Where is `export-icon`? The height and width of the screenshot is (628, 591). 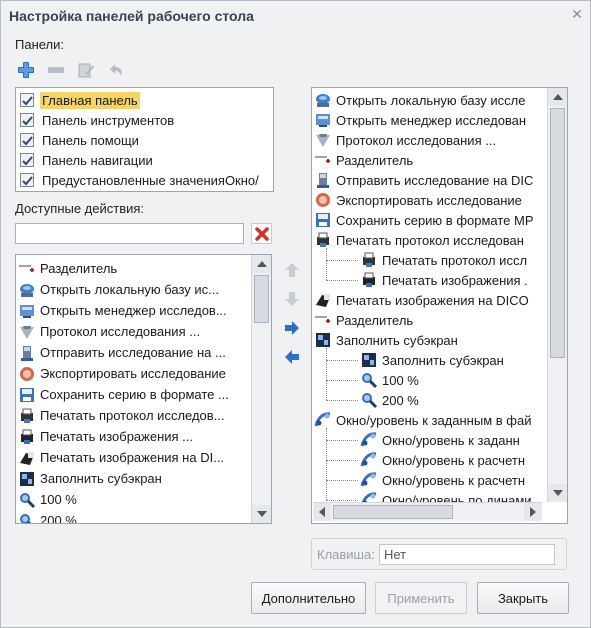
export-icon is located at coordinates (27, 374).